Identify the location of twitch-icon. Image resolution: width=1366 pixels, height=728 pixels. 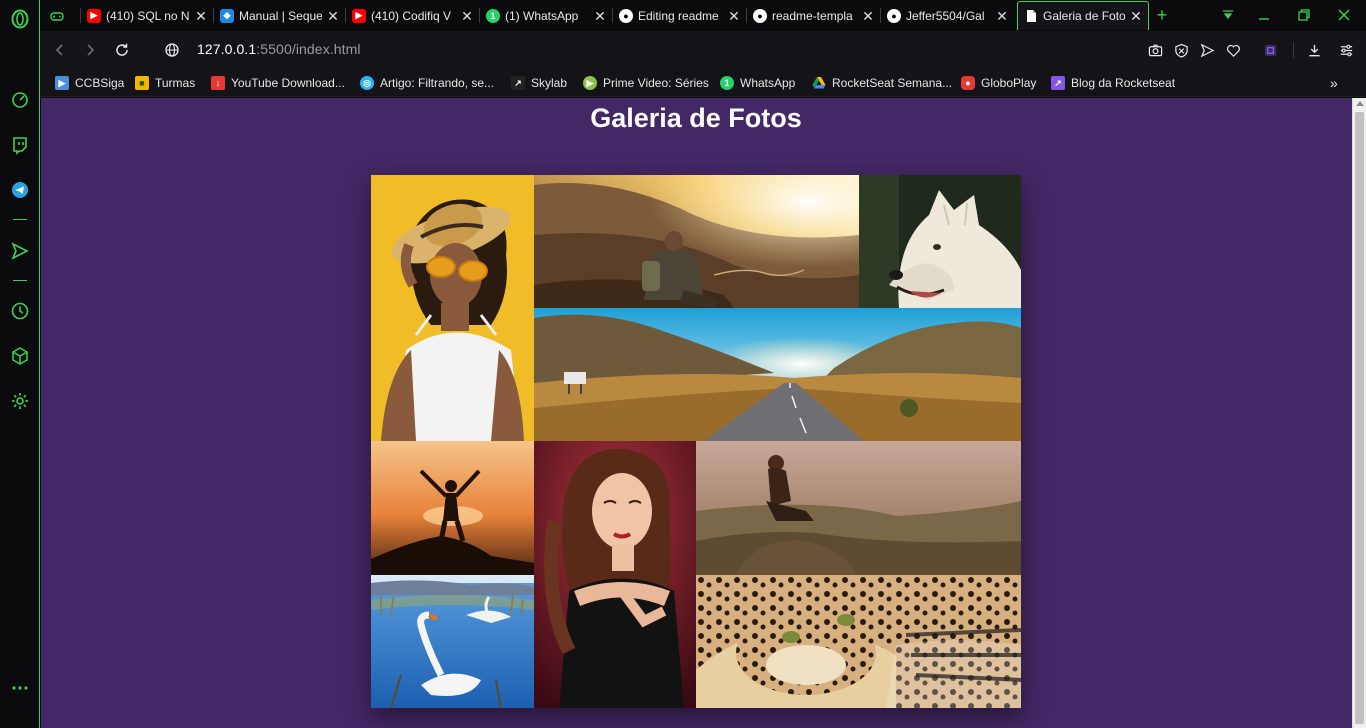
(20, 145).